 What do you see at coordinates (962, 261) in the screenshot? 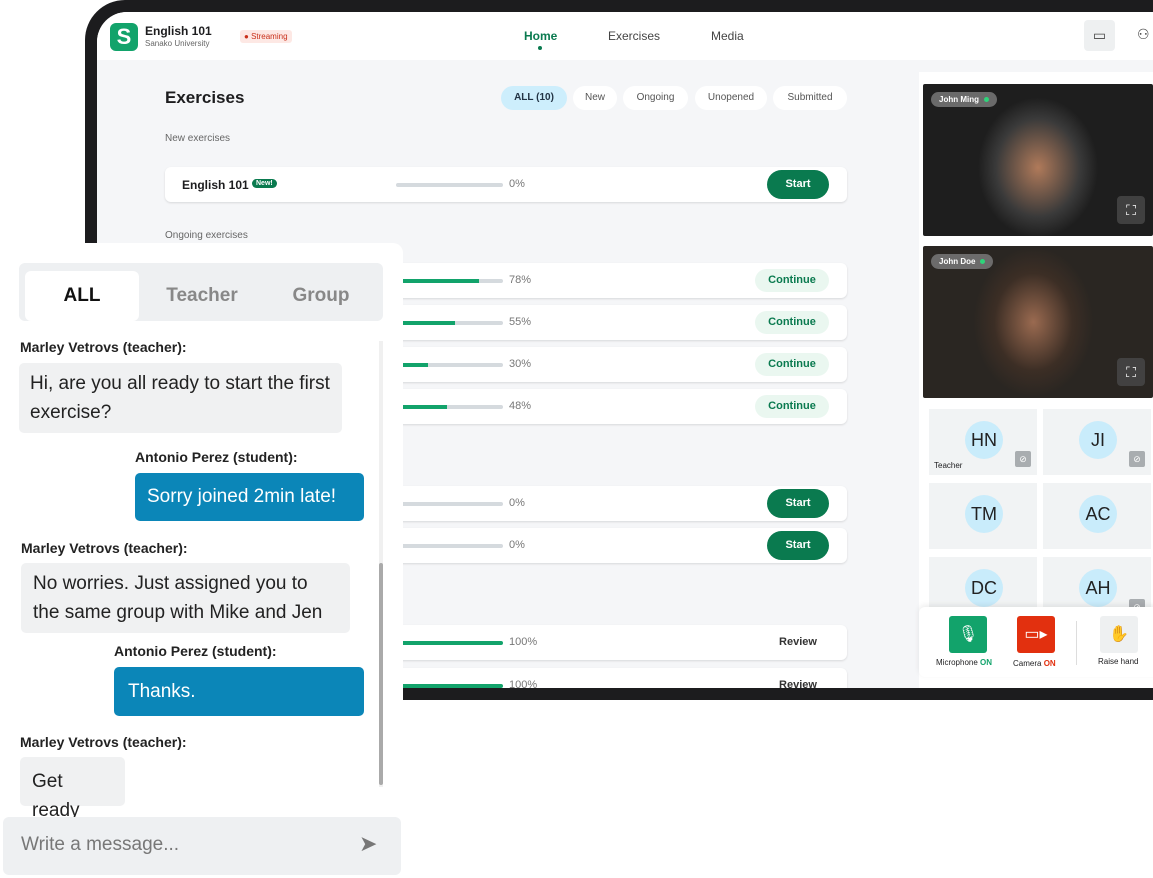
I see `participant-name: John Doe` at bounding box center [962, 261].